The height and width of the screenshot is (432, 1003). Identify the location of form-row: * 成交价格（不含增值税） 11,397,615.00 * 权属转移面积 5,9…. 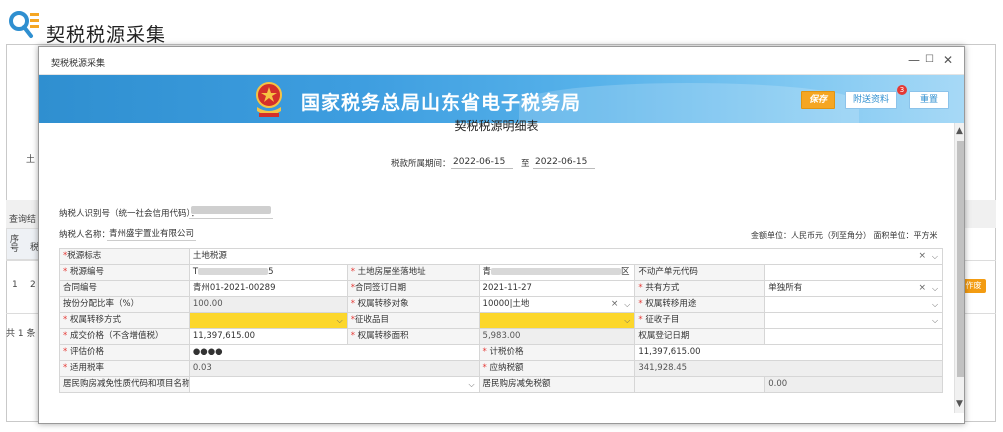
(502, 337).